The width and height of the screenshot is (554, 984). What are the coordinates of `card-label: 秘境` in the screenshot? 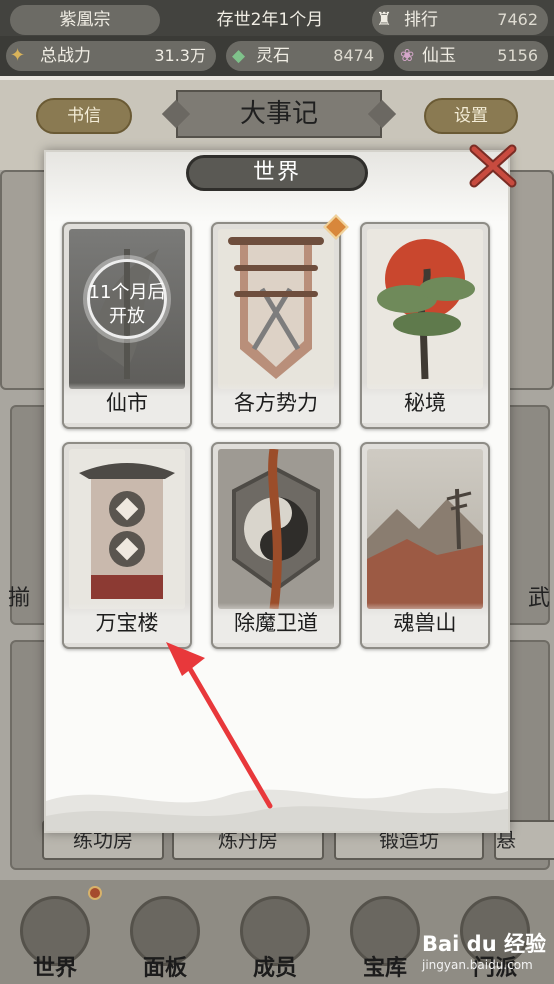 It's located at (425, 403).